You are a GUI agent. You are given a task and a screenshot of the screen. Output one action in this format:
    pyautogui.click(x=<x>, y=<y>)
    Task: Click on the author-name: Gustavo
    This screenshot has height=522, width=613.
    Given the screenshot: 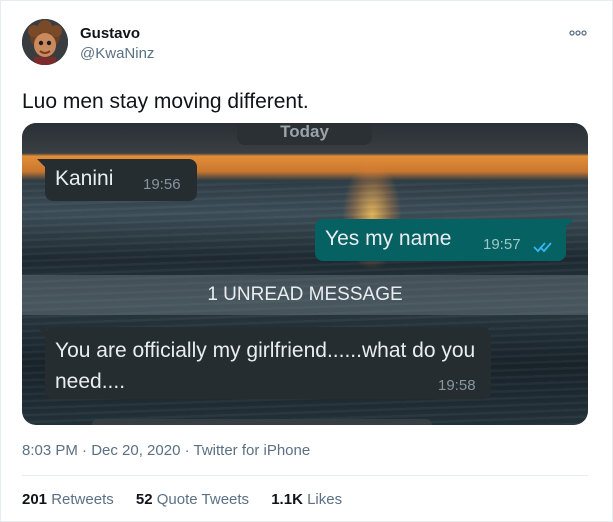 What is the action you would take?
    pyautogui.click(x=110, y=33)
    